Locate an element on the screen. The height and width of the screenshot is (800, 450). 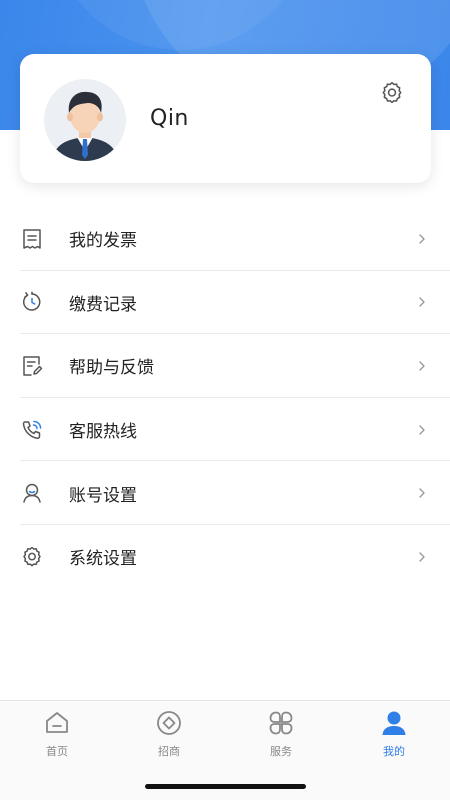
tab-services: 服务 is located at coordinates (281, 736).